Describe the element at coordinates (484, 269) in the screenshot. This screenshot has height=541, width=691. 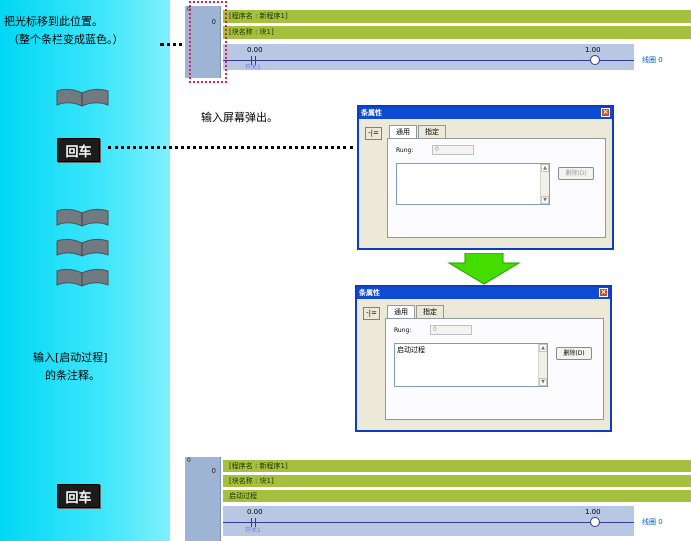
I see `arrow-down-icon` at that location.